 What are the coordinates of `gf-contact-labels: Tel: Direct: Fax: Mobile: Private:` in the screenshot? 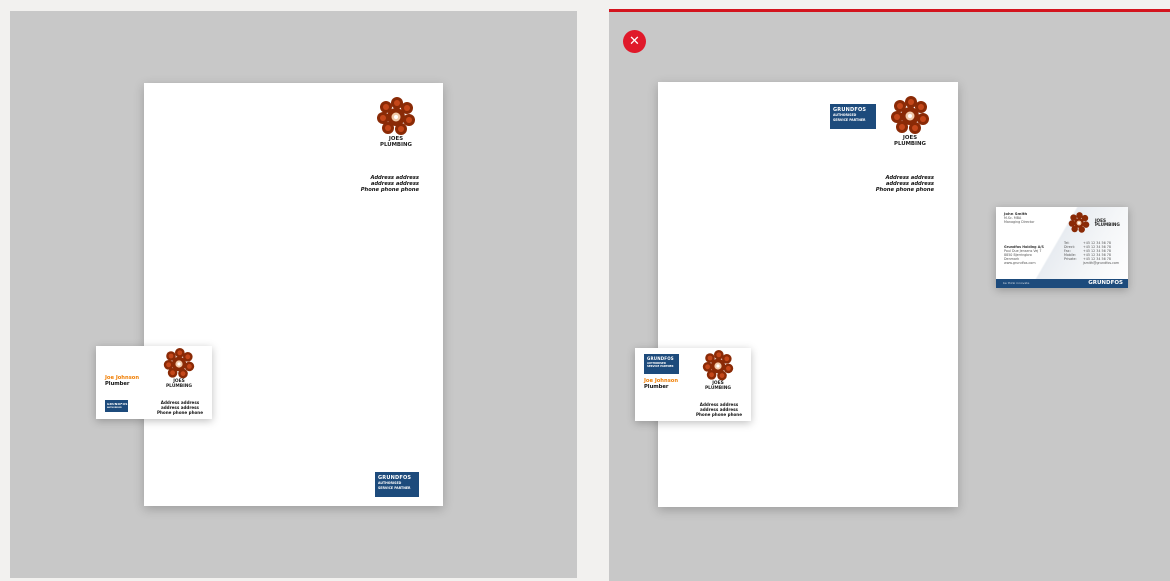 It's located at (1070, 251).